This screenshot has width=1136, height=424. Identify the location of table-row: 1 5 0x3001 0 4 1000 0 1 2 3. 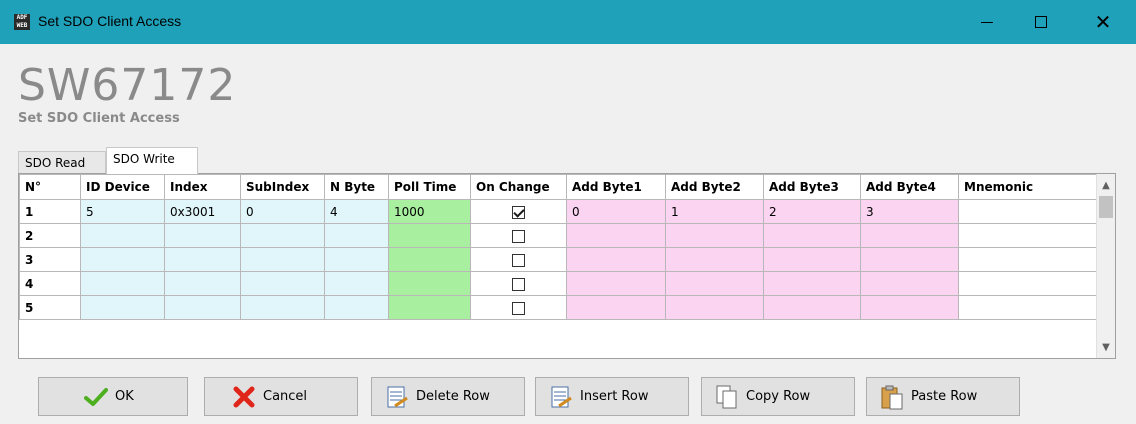
(558, 211).